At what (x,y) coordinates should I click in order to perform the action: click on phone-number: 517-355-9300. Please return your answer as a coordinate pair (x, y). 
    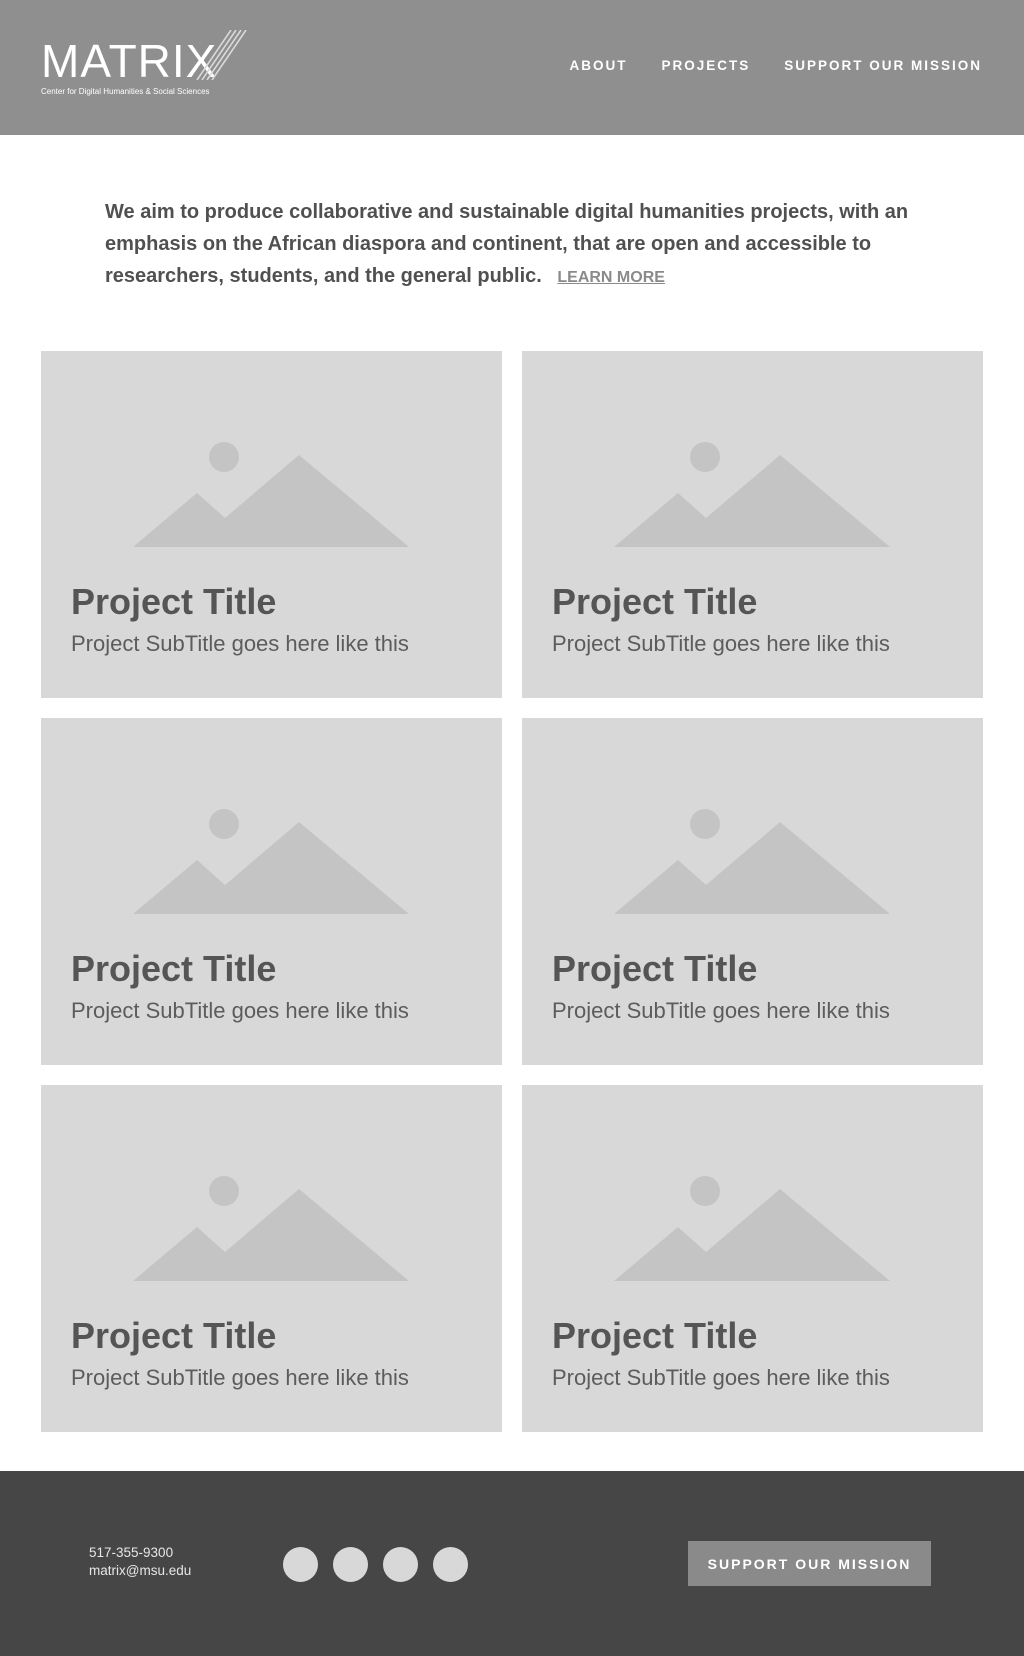
    Looking at the image, I should click on (140, 1553).